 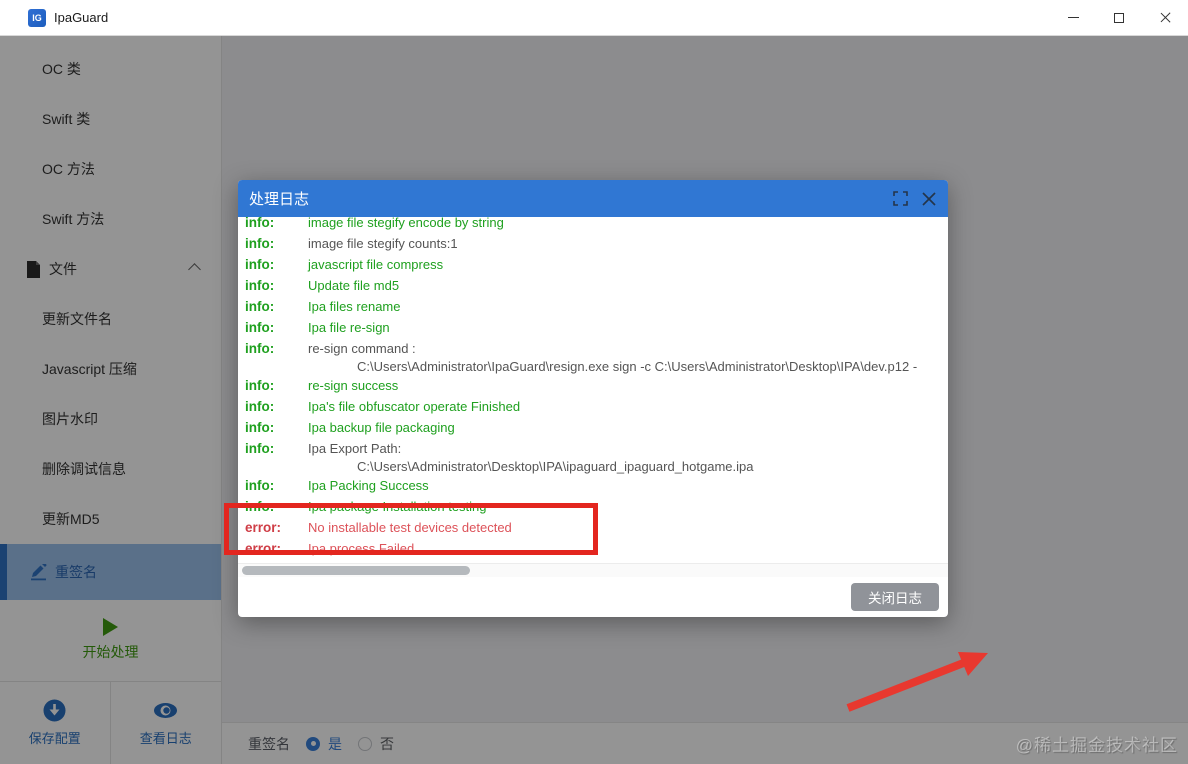 What do you see at coordinates (596, 243) in the screenshot?
I see `log-row: info: image file stegify counts:1` at bounding box center [596, 243].